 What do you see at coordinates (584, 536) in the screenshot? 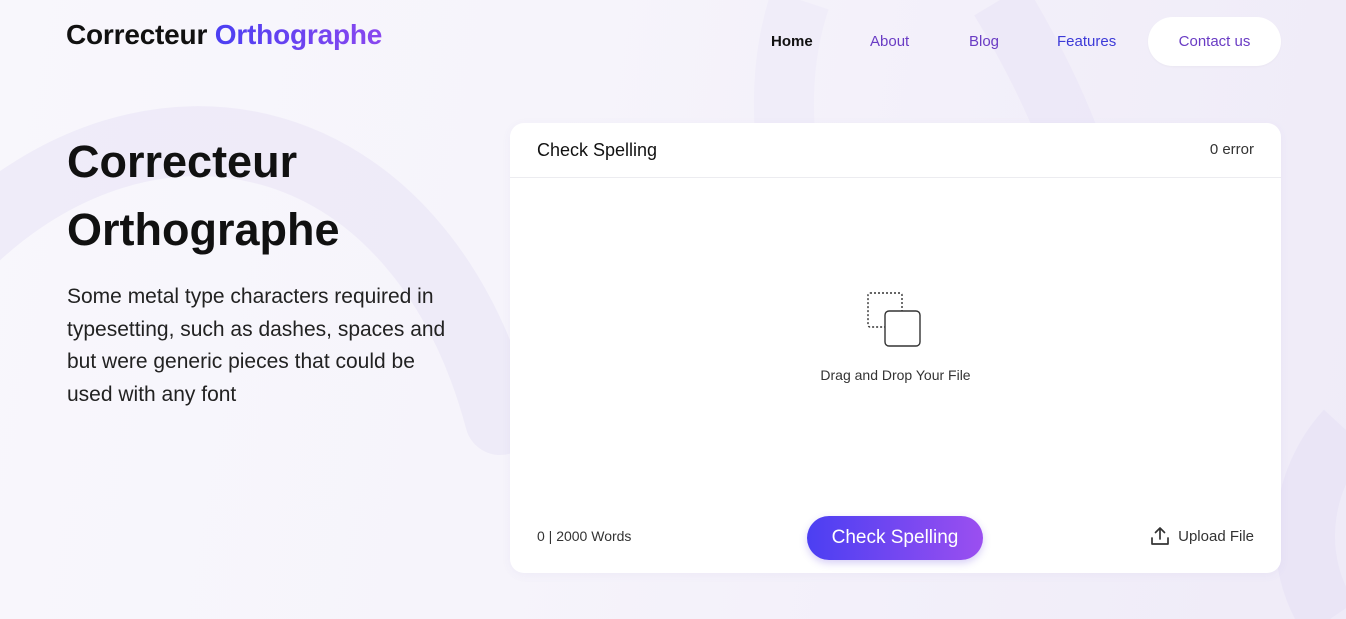
I see `word-count: 0 | 2000 Words` at bounding box center [584, 536].